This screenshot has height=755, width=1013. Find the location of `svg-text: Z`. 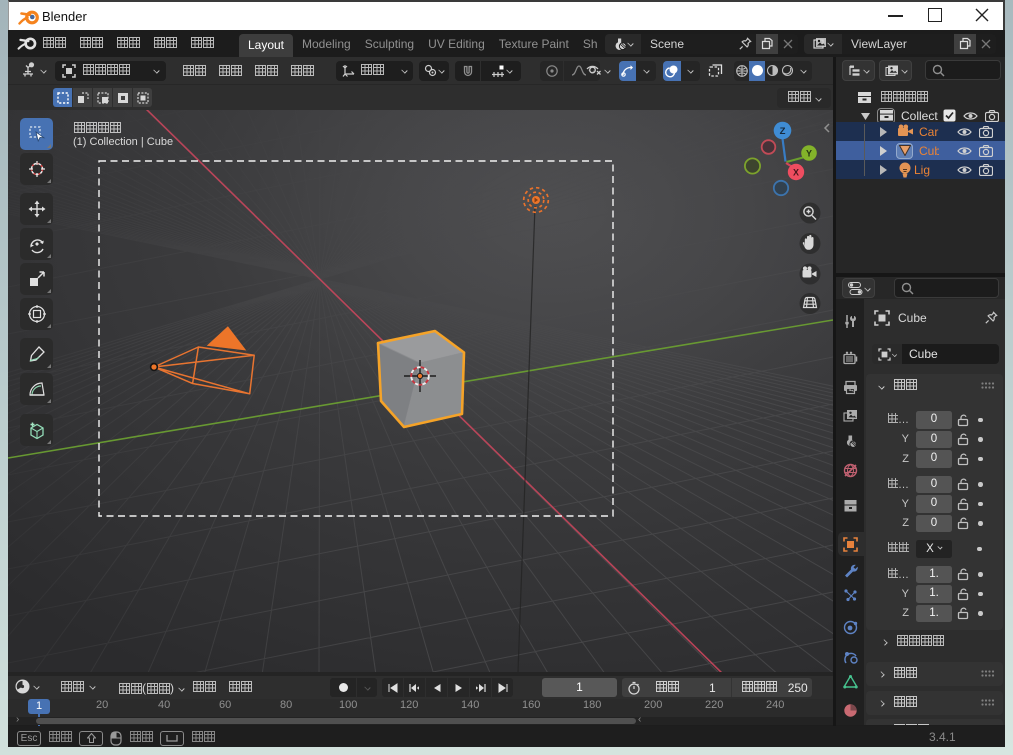

svg-text: Z is located at coordinates (783, 131).